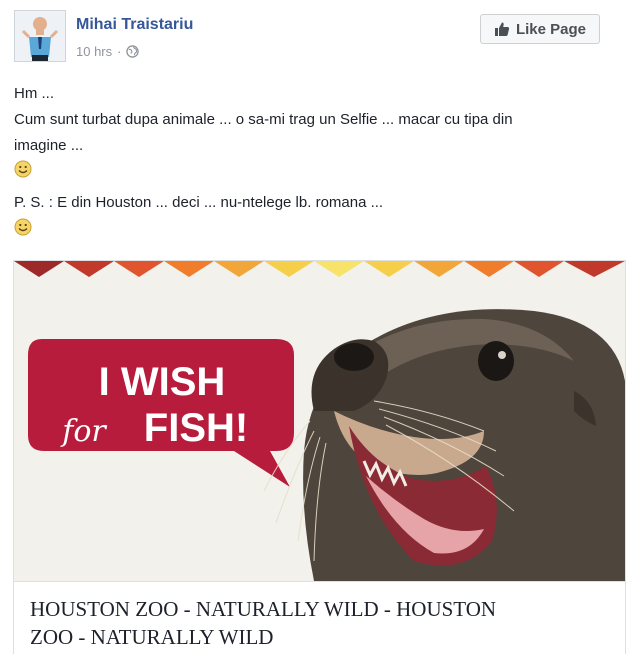 The image size is (640, 654). What do you see at coordinates (162, 382) in the screenshot?
I see `bubble-text-line1: I WISH` at bounding box center [162, 382].